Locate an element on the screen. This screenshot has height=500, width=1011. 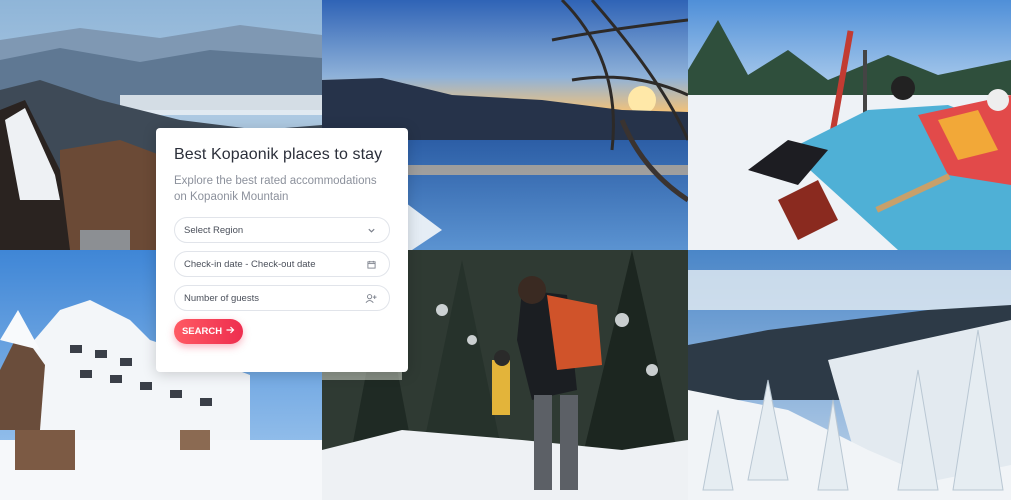
guests-field-placeholder: Number of guests is located at coordinates (221, 298).